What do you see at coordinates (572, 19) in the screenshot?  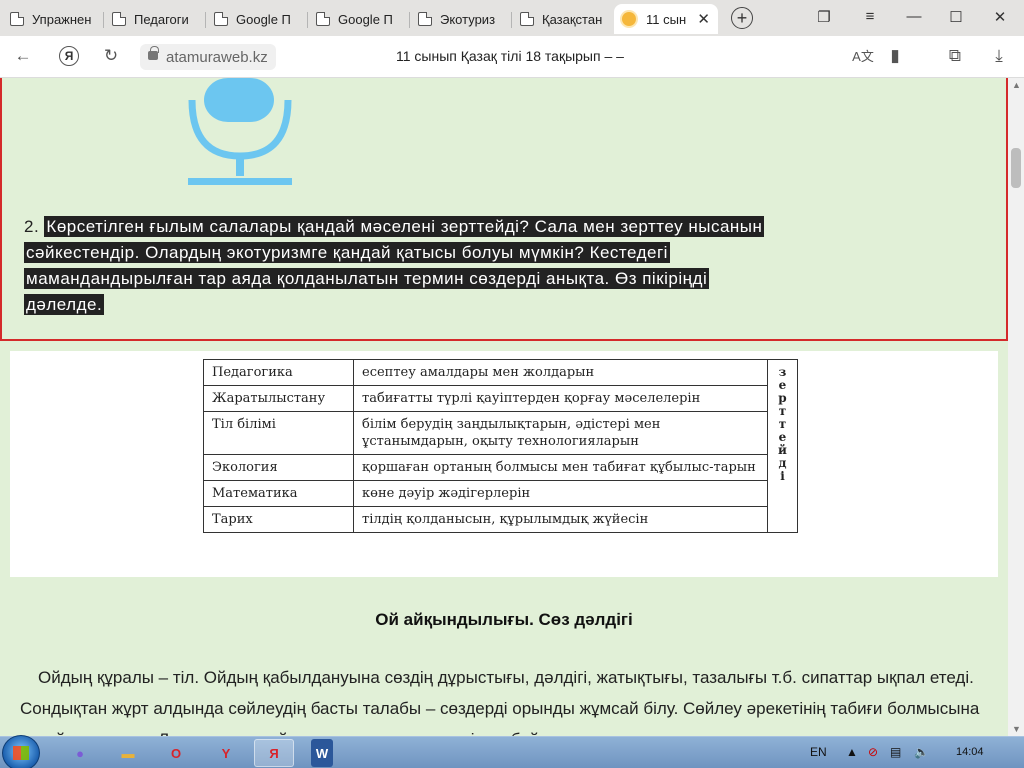 I see `tab-label: Қазақстан` at bounding box center [572, 19].